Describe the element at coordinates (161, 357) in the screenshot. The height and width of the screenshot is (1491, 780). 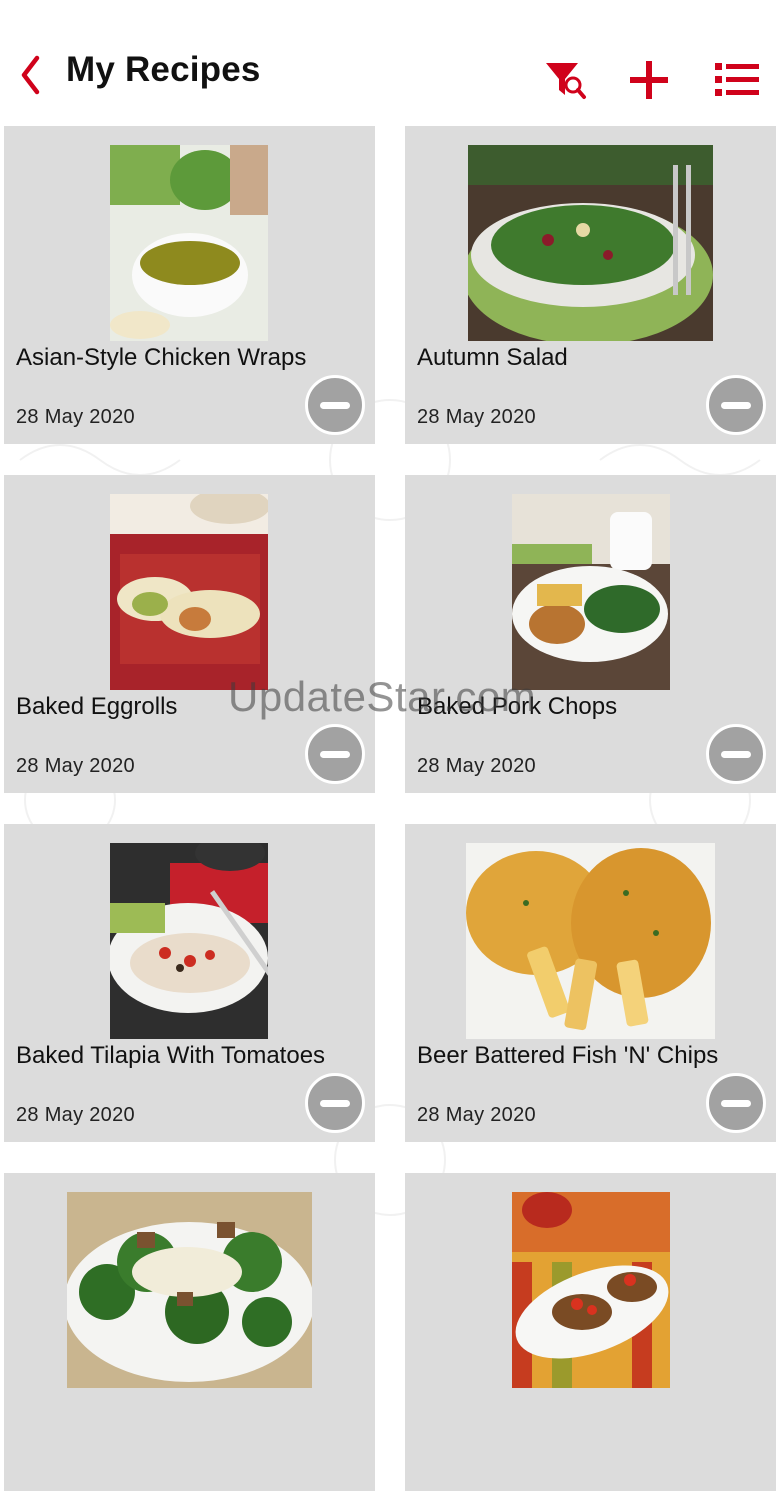
I see `recipe-title: Asian-Style Chicken Wraps` at that location.